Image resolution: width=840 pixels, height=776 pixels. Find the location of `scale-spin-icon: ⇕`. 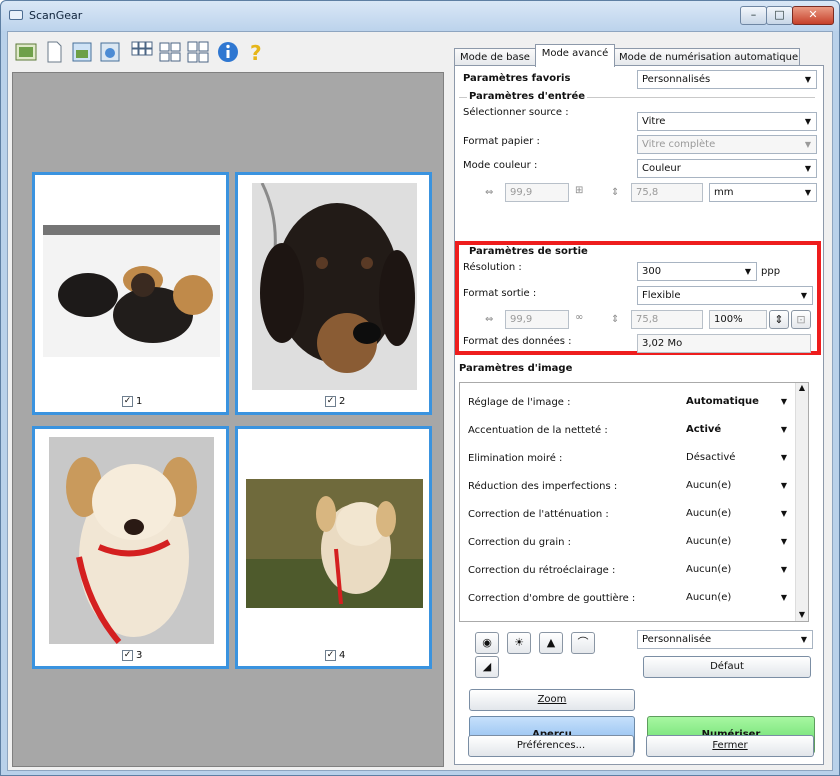

scale-spin-icon: ⇕ is located at coordinates (779, 319).